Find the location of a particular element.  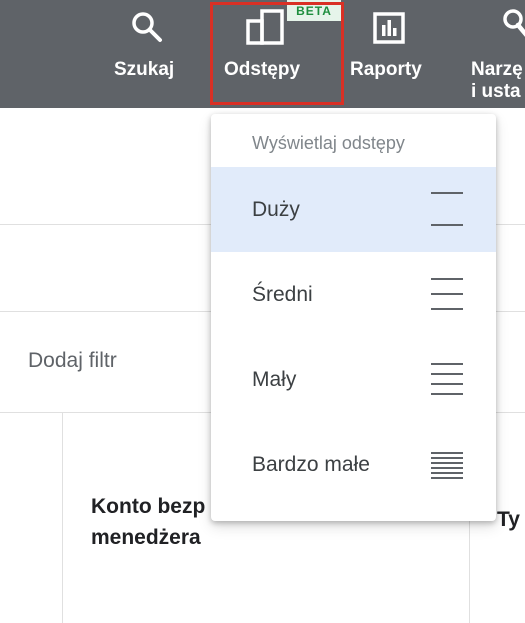

search-tool-label: Szukaj is located at coordinates (144, 69).